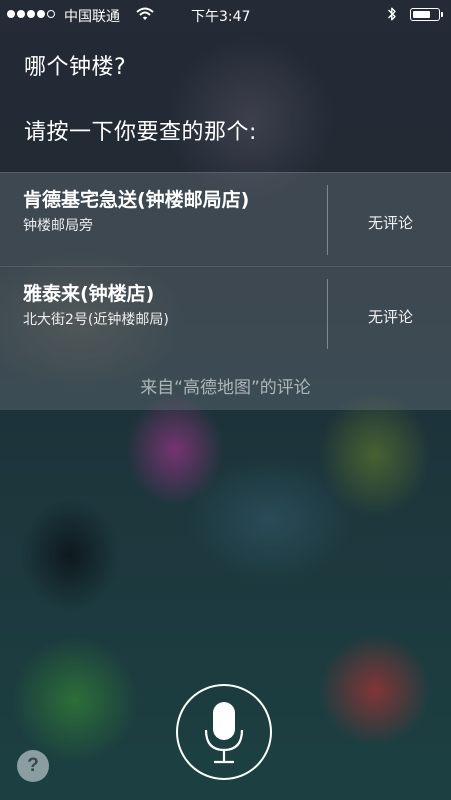  I want to click on result-address: 钟楼邮局旁, so click(58, 226).